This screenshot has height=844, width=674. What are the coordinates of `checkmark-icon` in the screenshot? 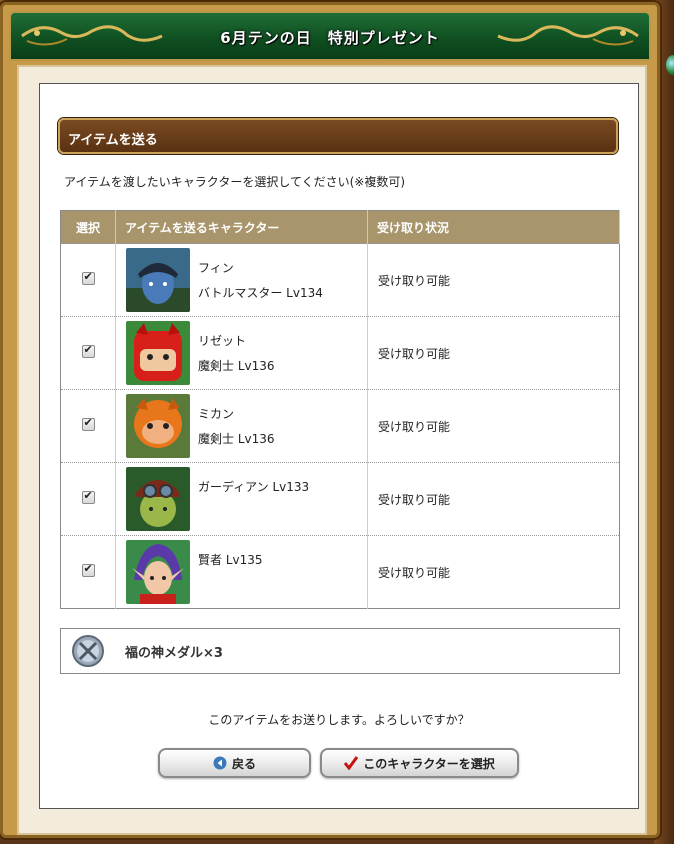 It's located at (351, 763).